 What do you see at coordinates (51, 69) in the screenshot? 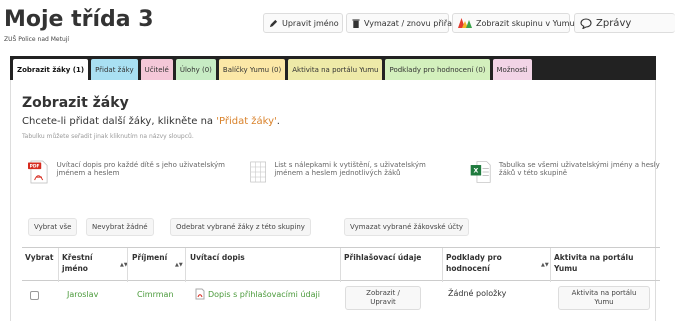
I see `tab-show-students: Zobrazit žáky (1)` at bounding box center [51, 69].